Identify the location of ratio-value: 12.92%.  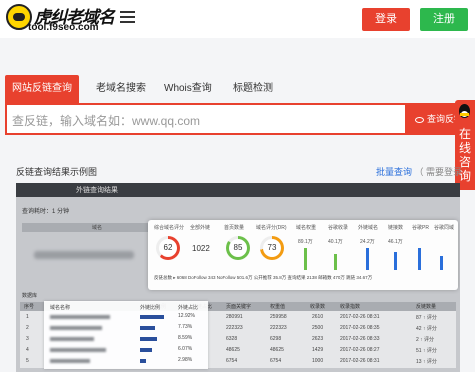
(186, 316).